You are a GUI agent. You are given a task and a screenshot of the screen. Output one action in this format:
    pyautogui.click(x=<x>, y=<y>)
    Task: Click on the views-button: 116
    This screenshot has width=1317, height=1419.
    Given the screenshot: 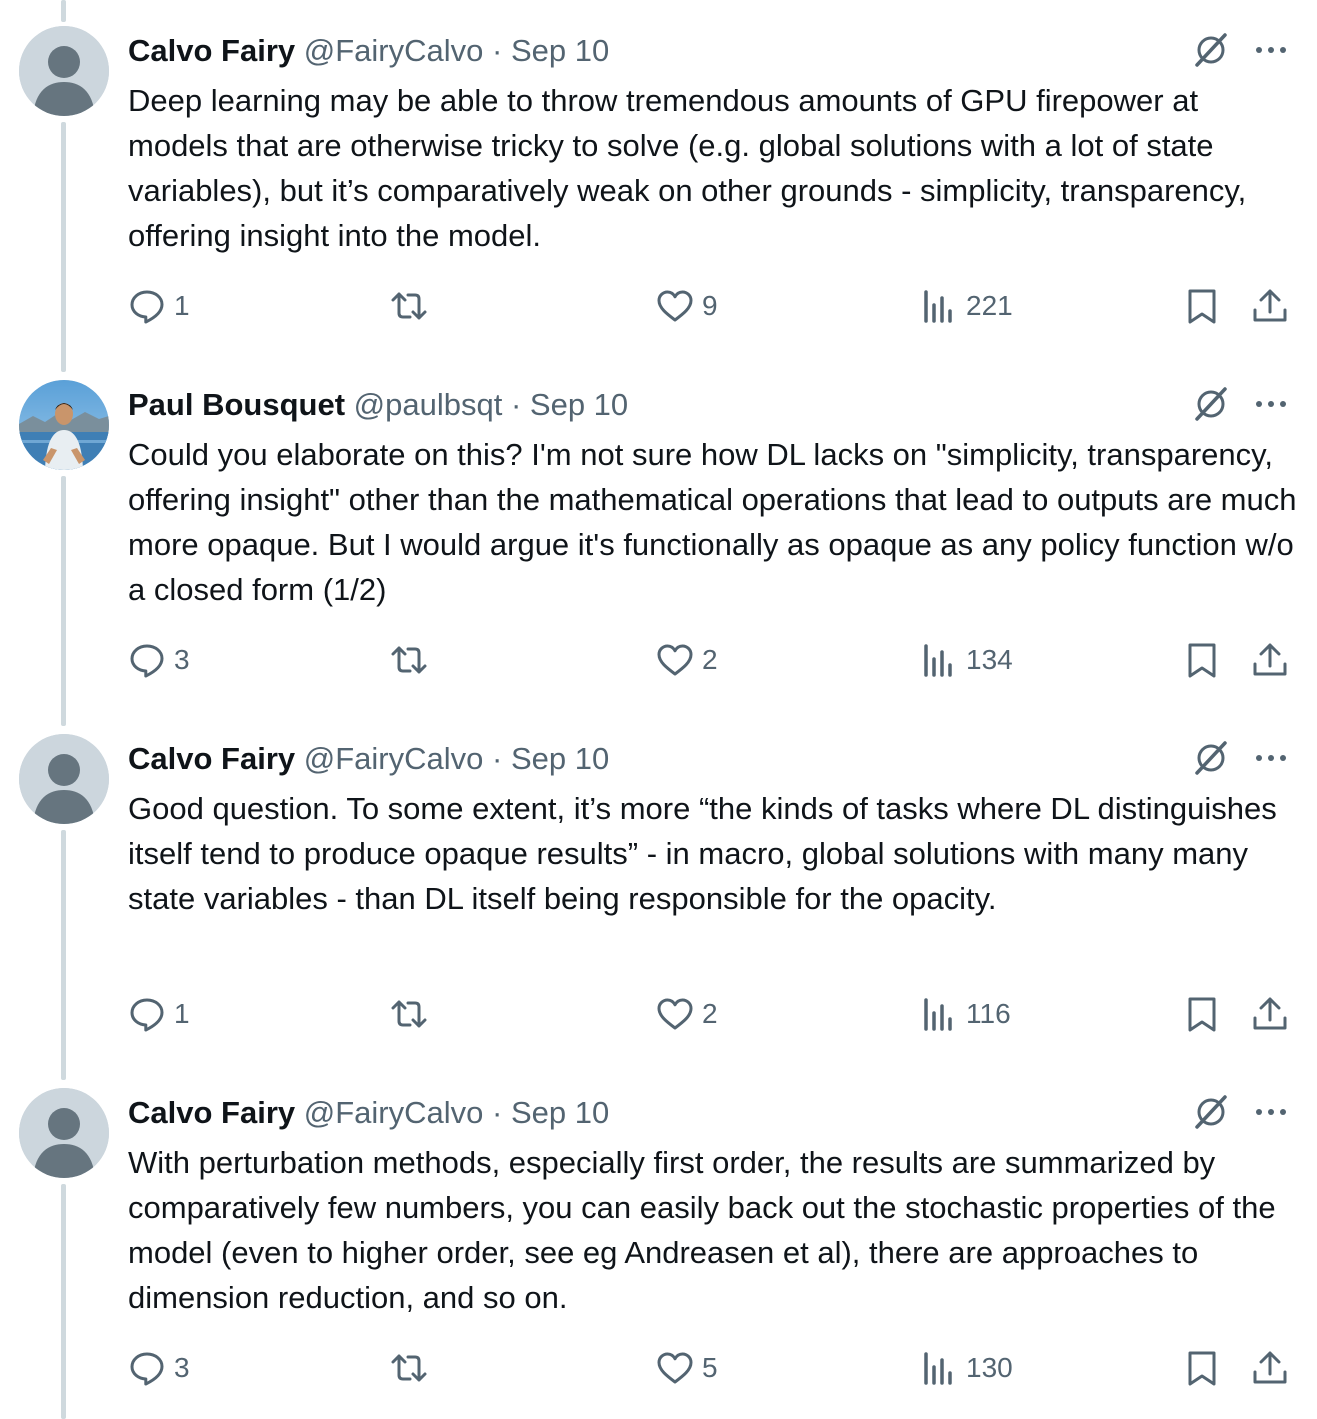 What is the action you would take?
    pyautogui.click(x=965, y=1014)
    